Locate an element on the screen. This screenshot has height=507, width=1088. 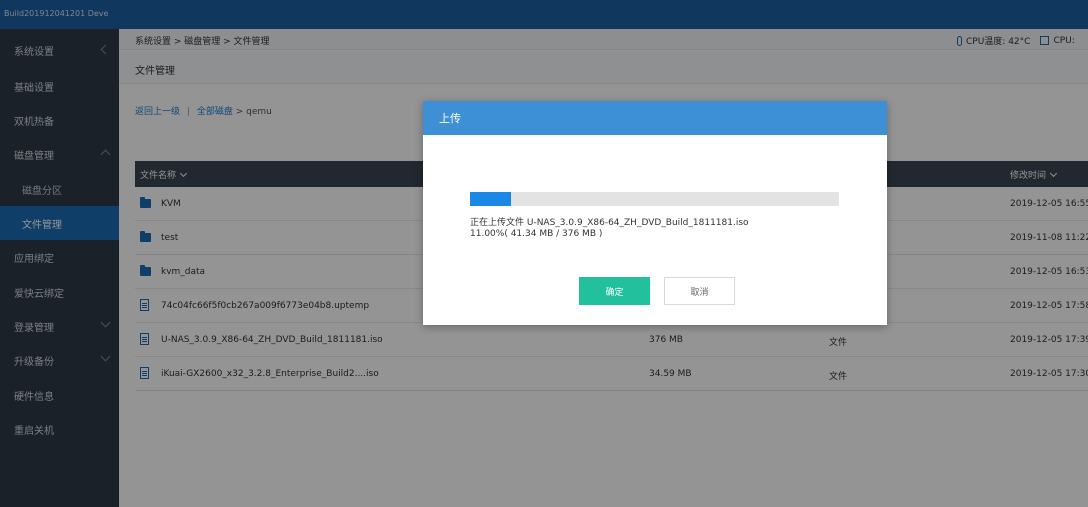
confirm-button: 确定 is located at coordinates (614, 291).